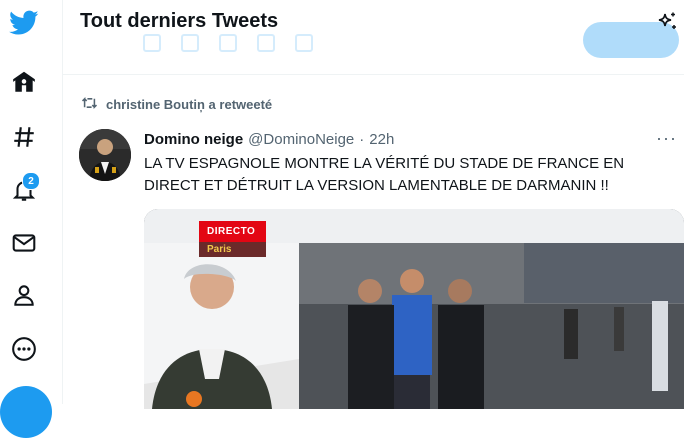 The image size is (684, 438). I want to click on sidebar: 2, so click(31, 219).